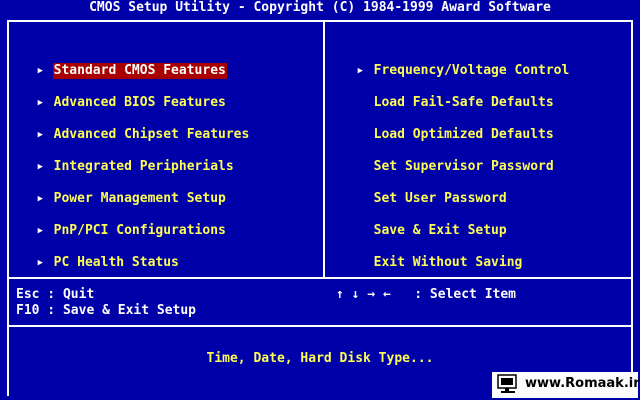 This screenshot has height=400, width=640. What do you see at coordinates (448, 94) in the screenshot?
I see `menu-item-load-fail-safe-defaults: Load Fail-Safe Defaults` at bounding box center [448, 94].